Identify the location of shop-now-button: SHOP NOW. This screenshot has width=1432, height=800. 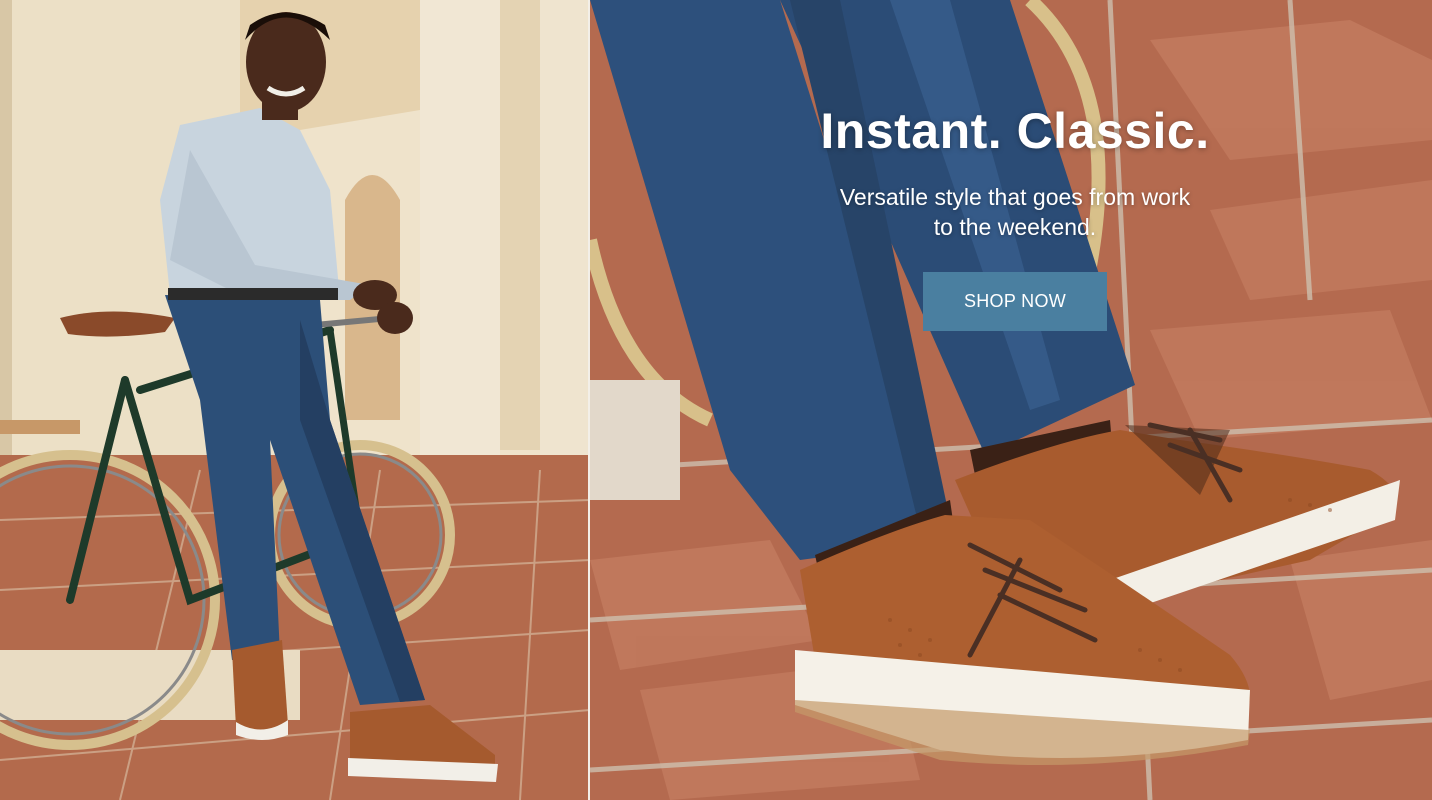
(1015, 301).